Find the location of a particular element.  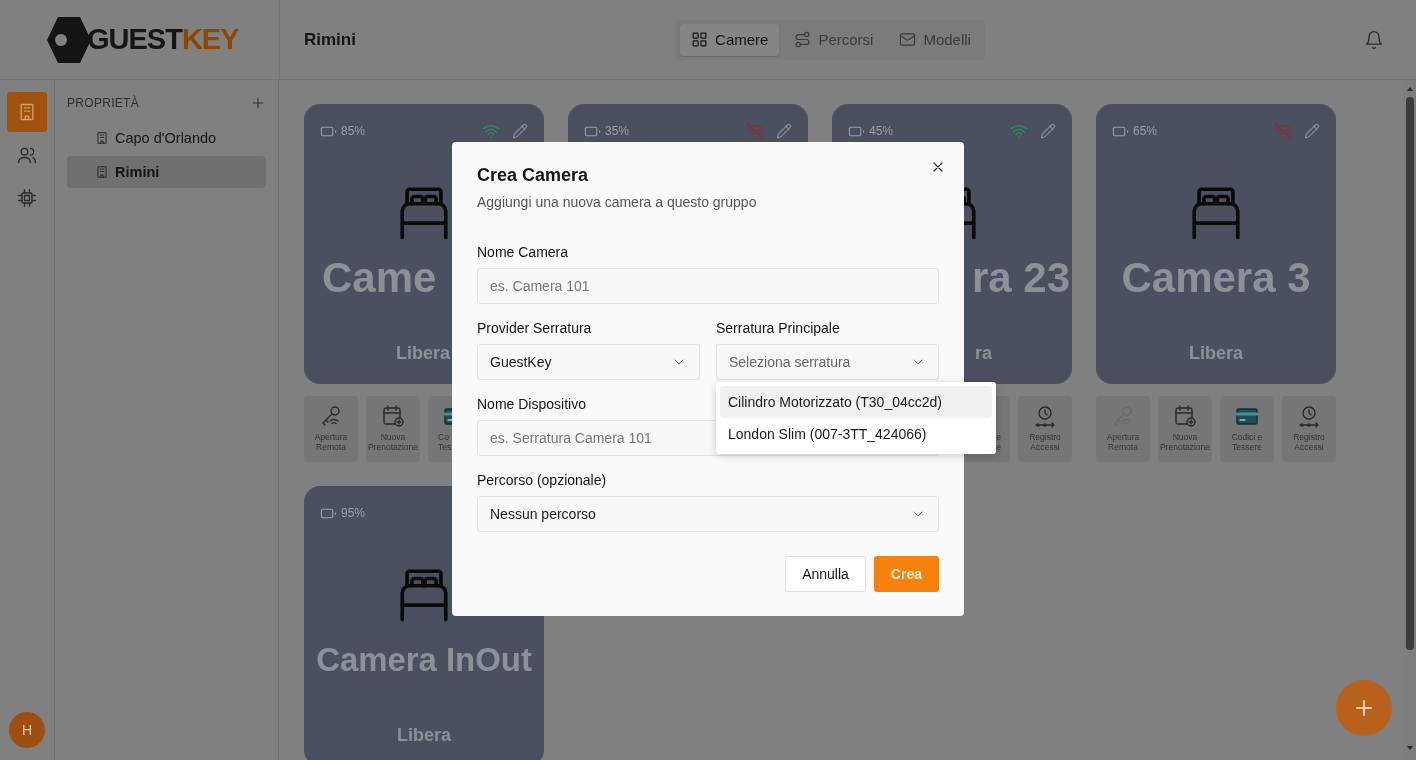

battery-level: 45% is located at coordinates (881, 131).